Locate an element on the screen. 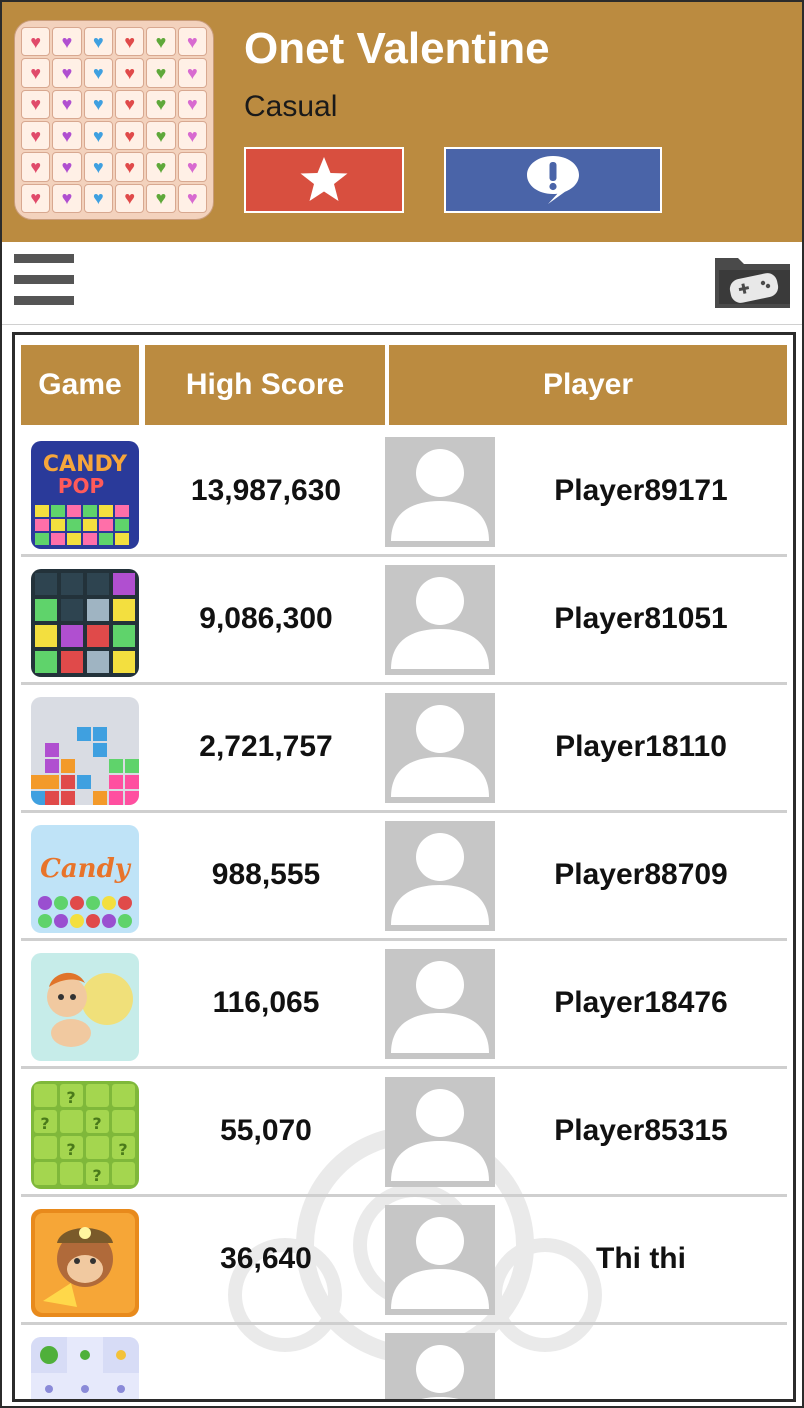 This screenshot has width=804, height=1408. table-row: 36,640 Thi thi is located at coordinates (404, 1261).